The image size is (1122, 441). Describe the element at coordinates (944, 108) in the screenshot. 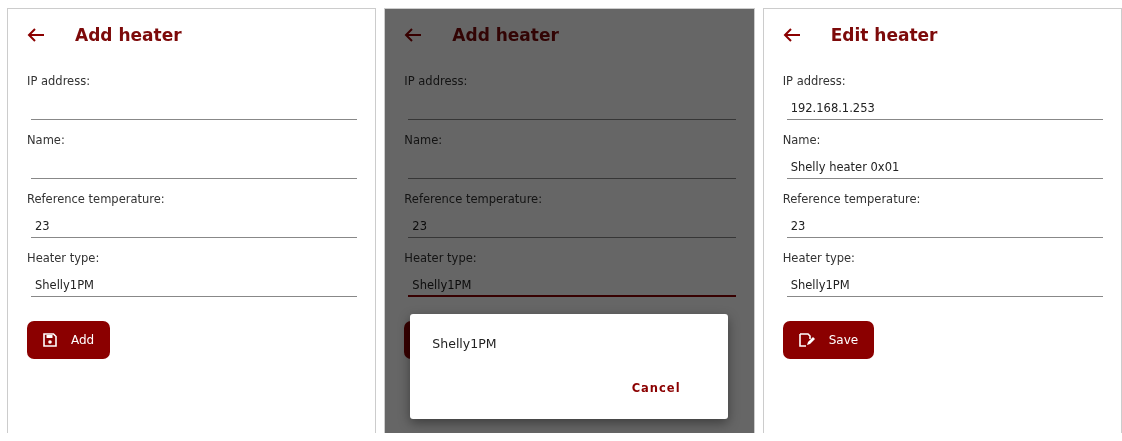

I see `input-field: 192.168.1.253` at that location.